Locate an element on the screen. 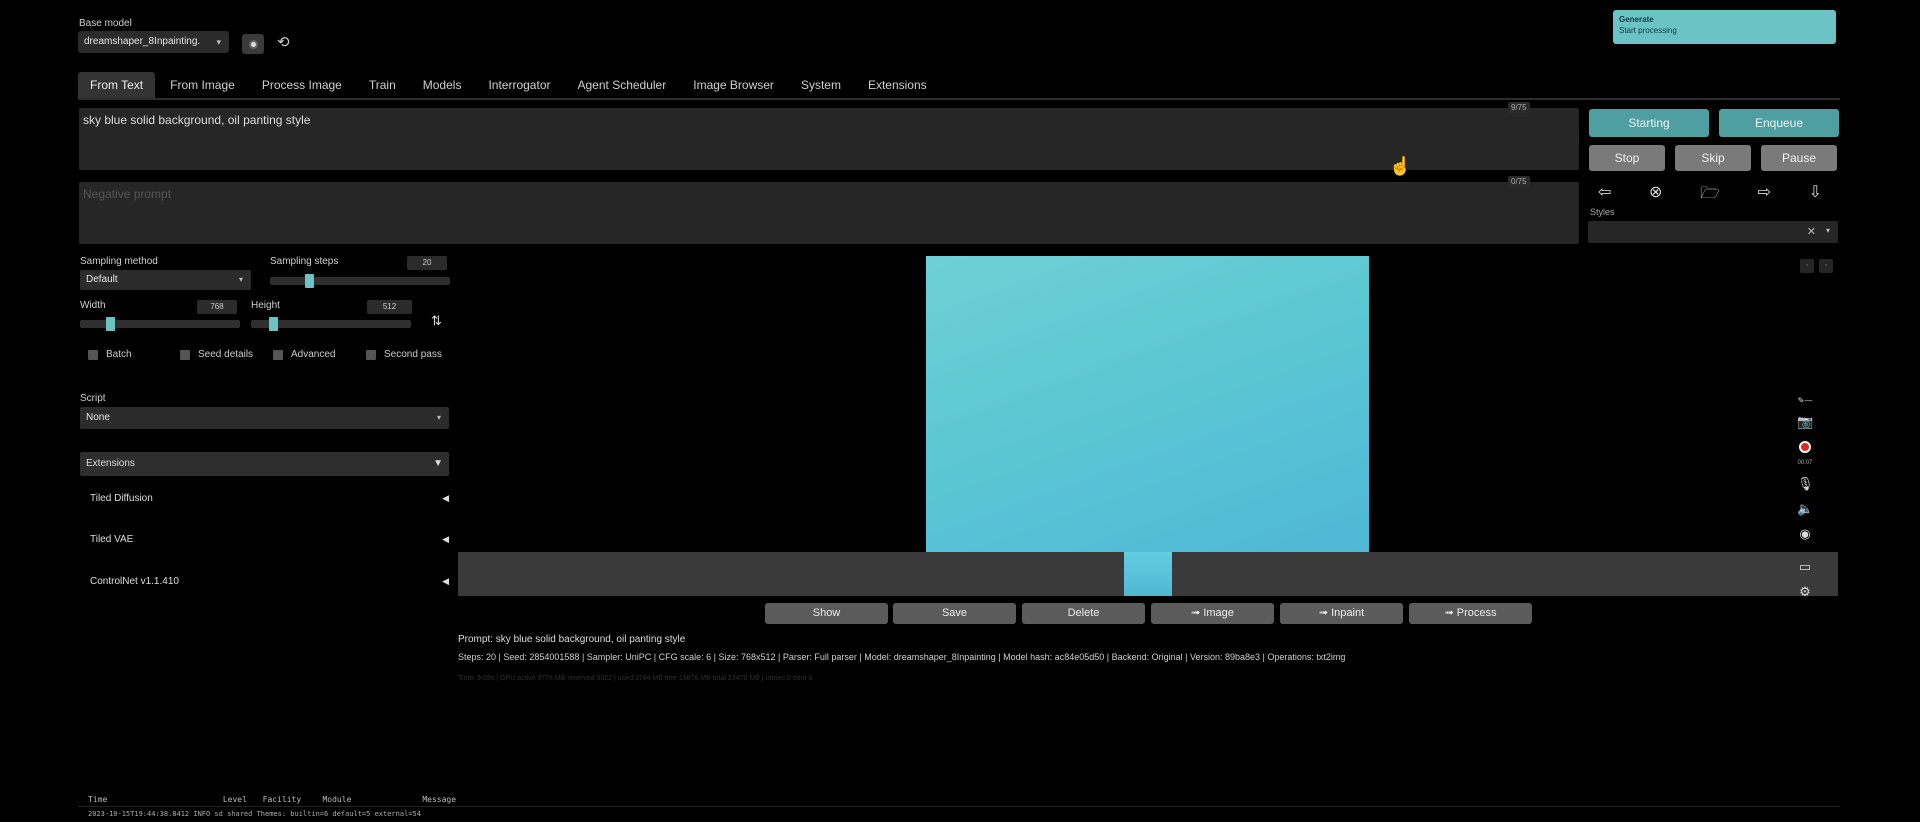  tab-system: System is located at coordinates (821, 85).